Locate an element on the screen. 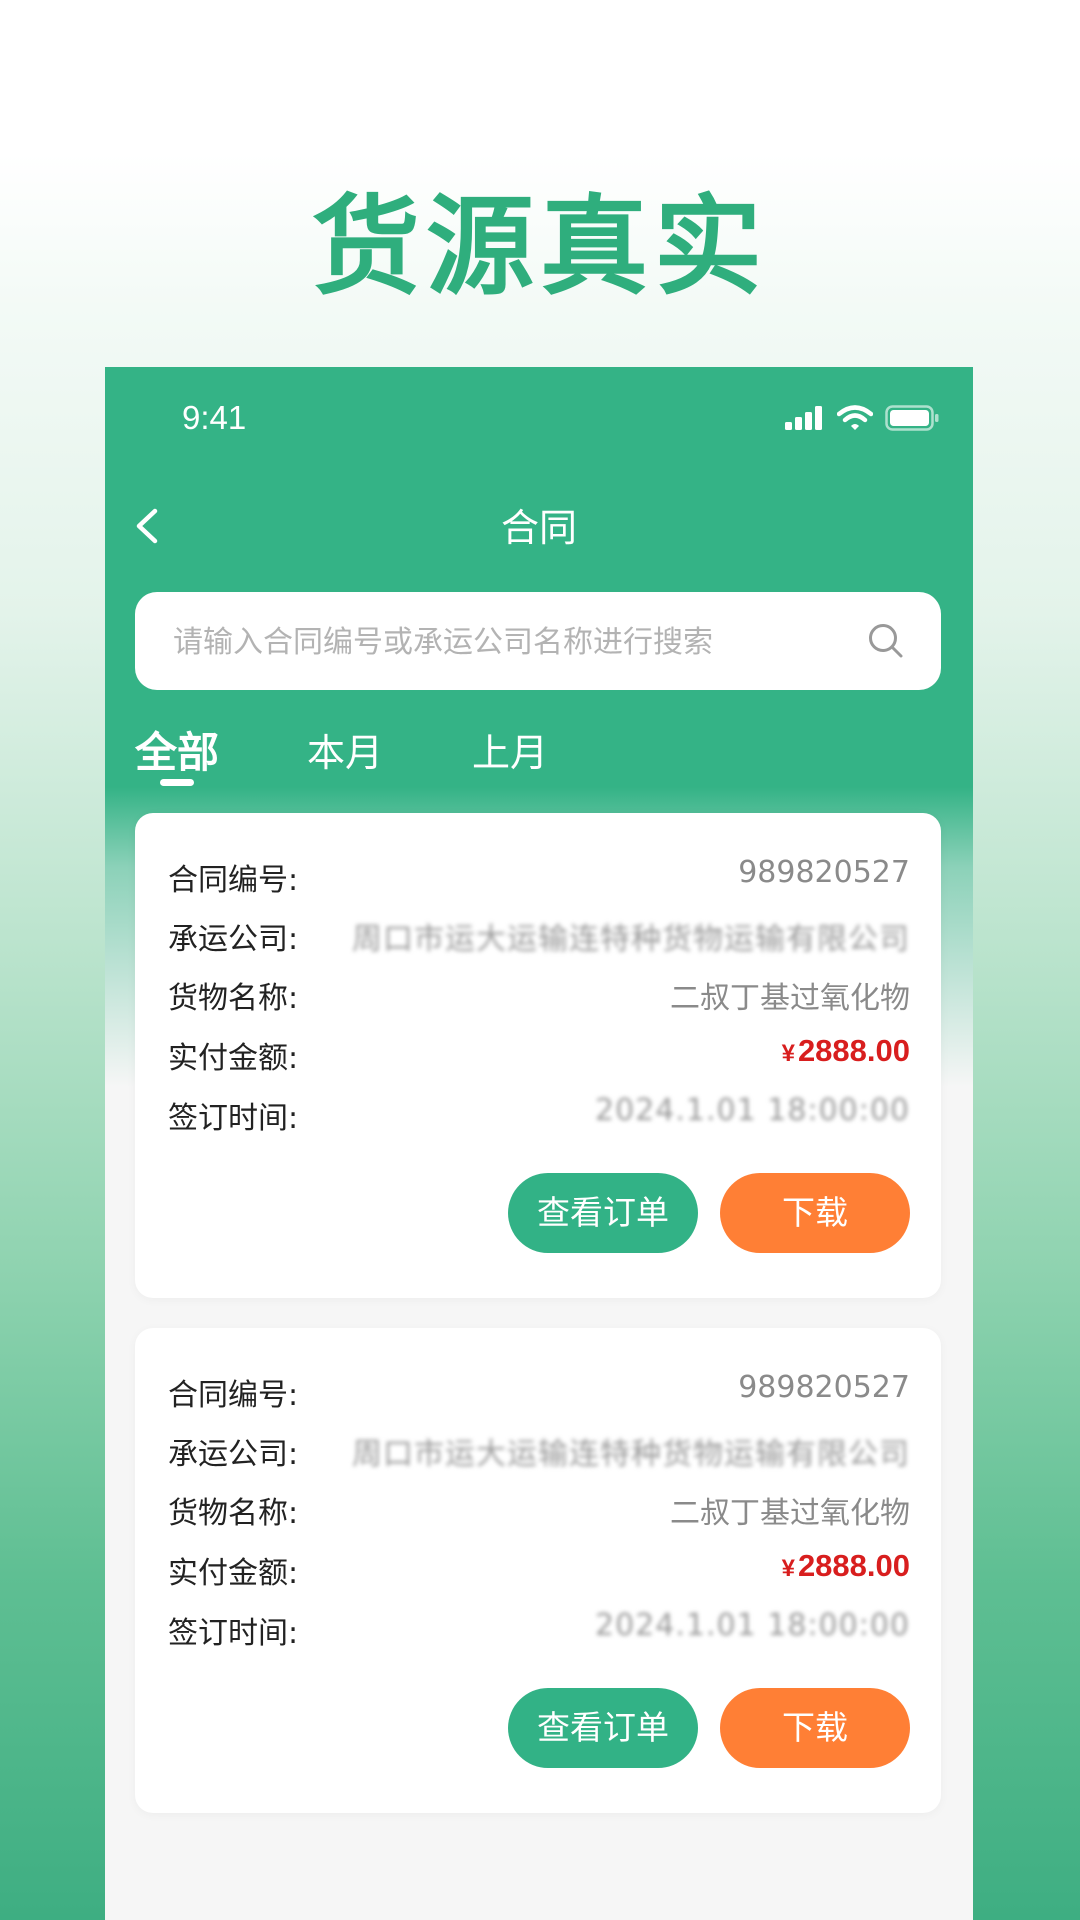  page-title: 合同 is located at coordinates (538, 528).